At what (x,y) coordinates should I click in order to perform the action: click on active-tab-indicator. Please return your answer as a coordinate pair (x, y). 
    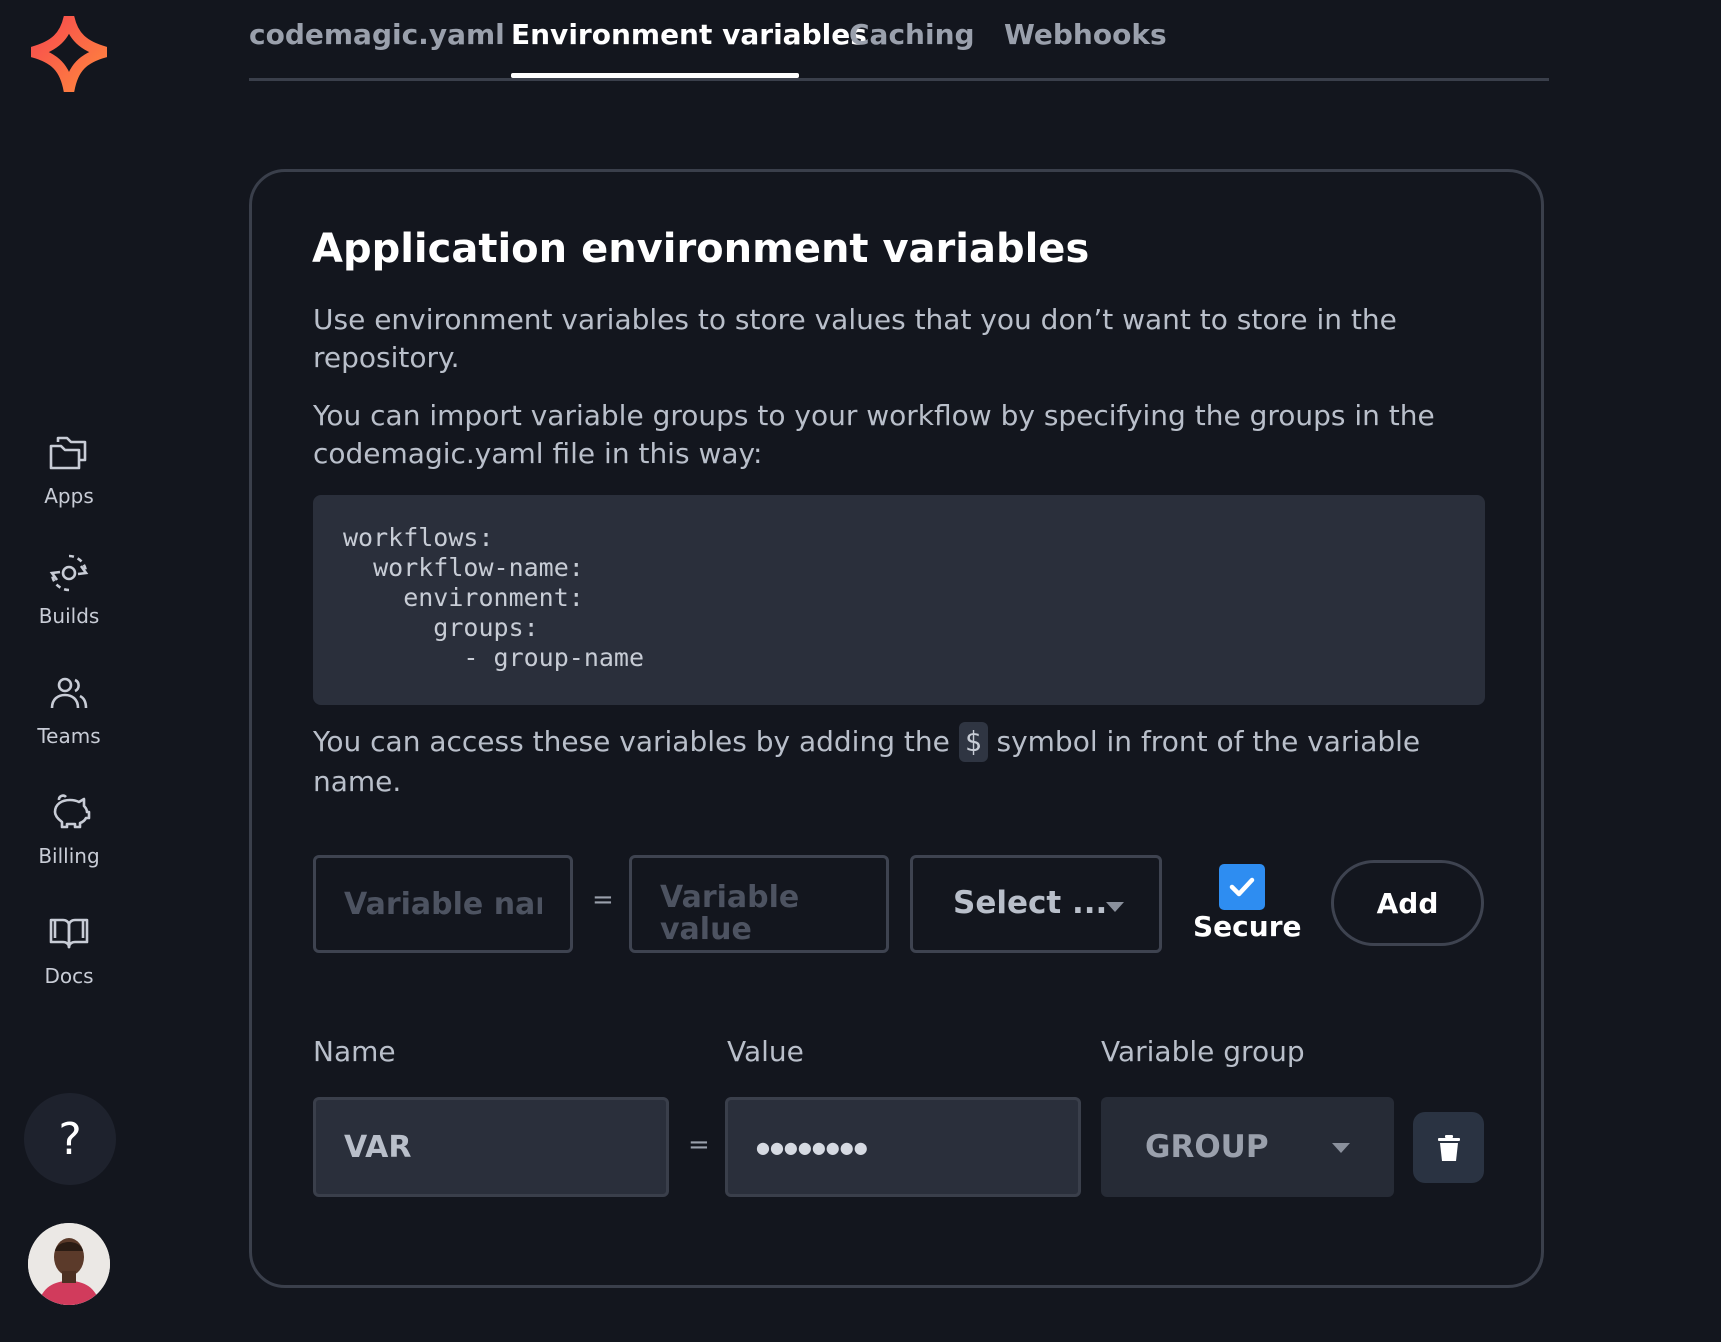
    Looking at the image, I should click on (655, 75).